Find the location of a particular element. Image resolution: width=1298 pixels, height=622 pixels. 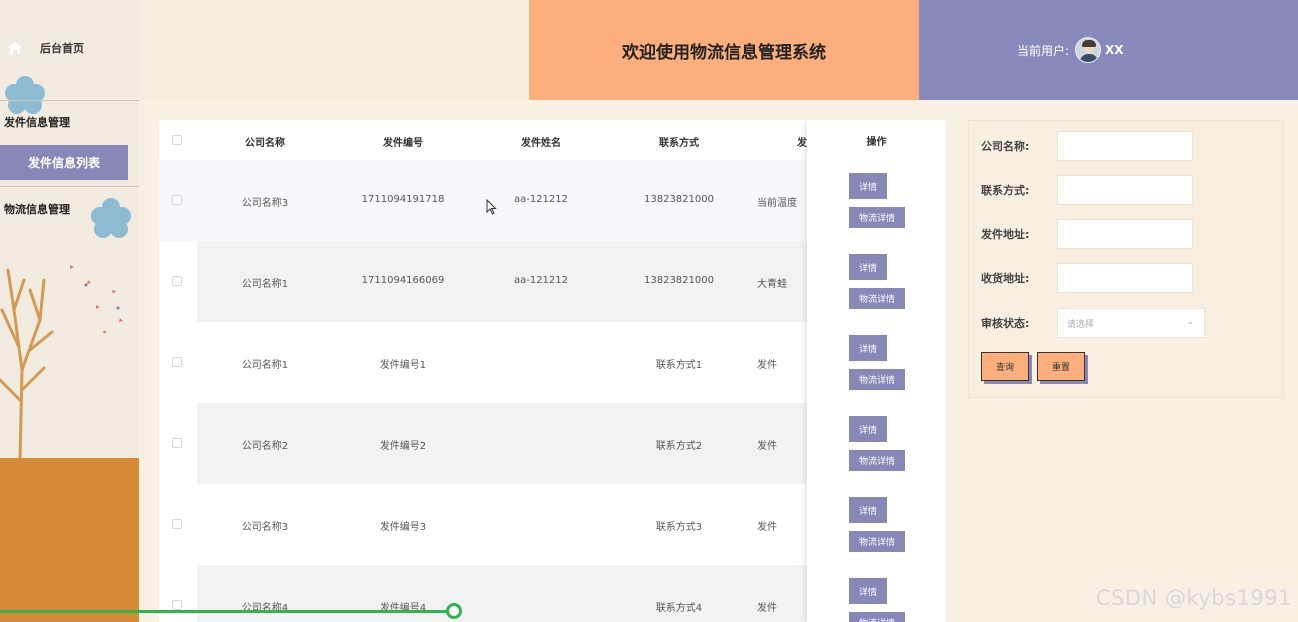

company-input is located at coordinates (1125, 146).